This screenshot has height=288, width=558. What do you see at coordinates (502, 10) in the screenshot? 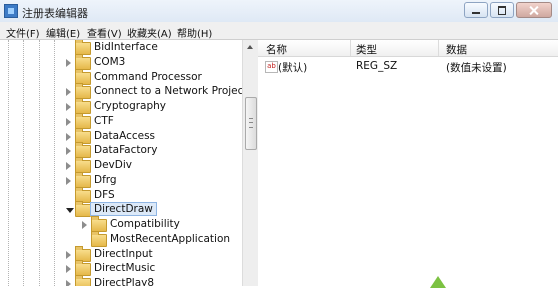
I see `maximize-button` at bounding box center [502, 10].